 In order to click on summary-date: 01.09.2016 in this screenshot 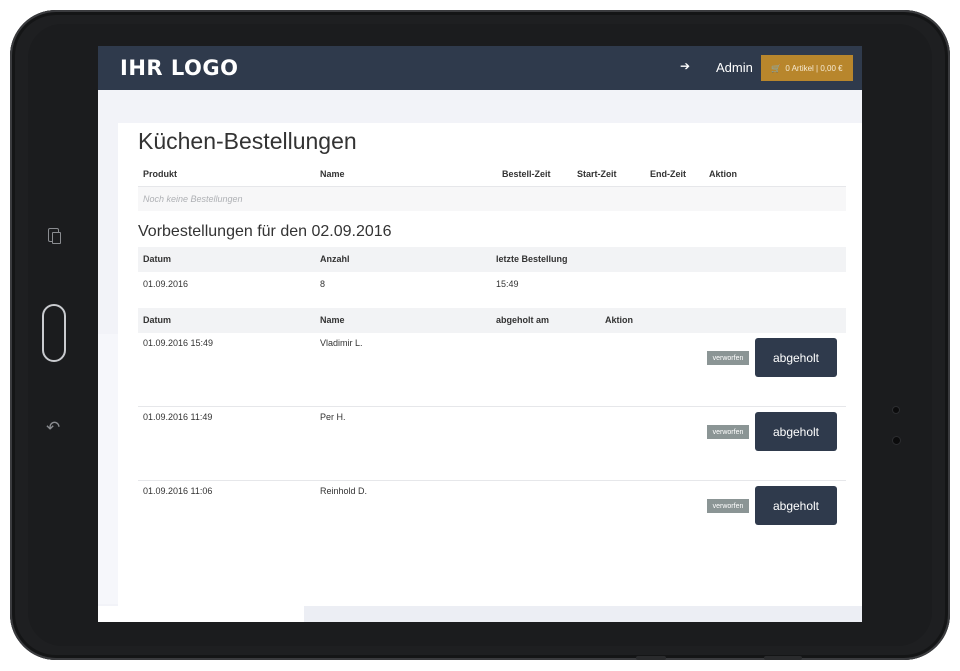, I will do `click(166, 284)`.